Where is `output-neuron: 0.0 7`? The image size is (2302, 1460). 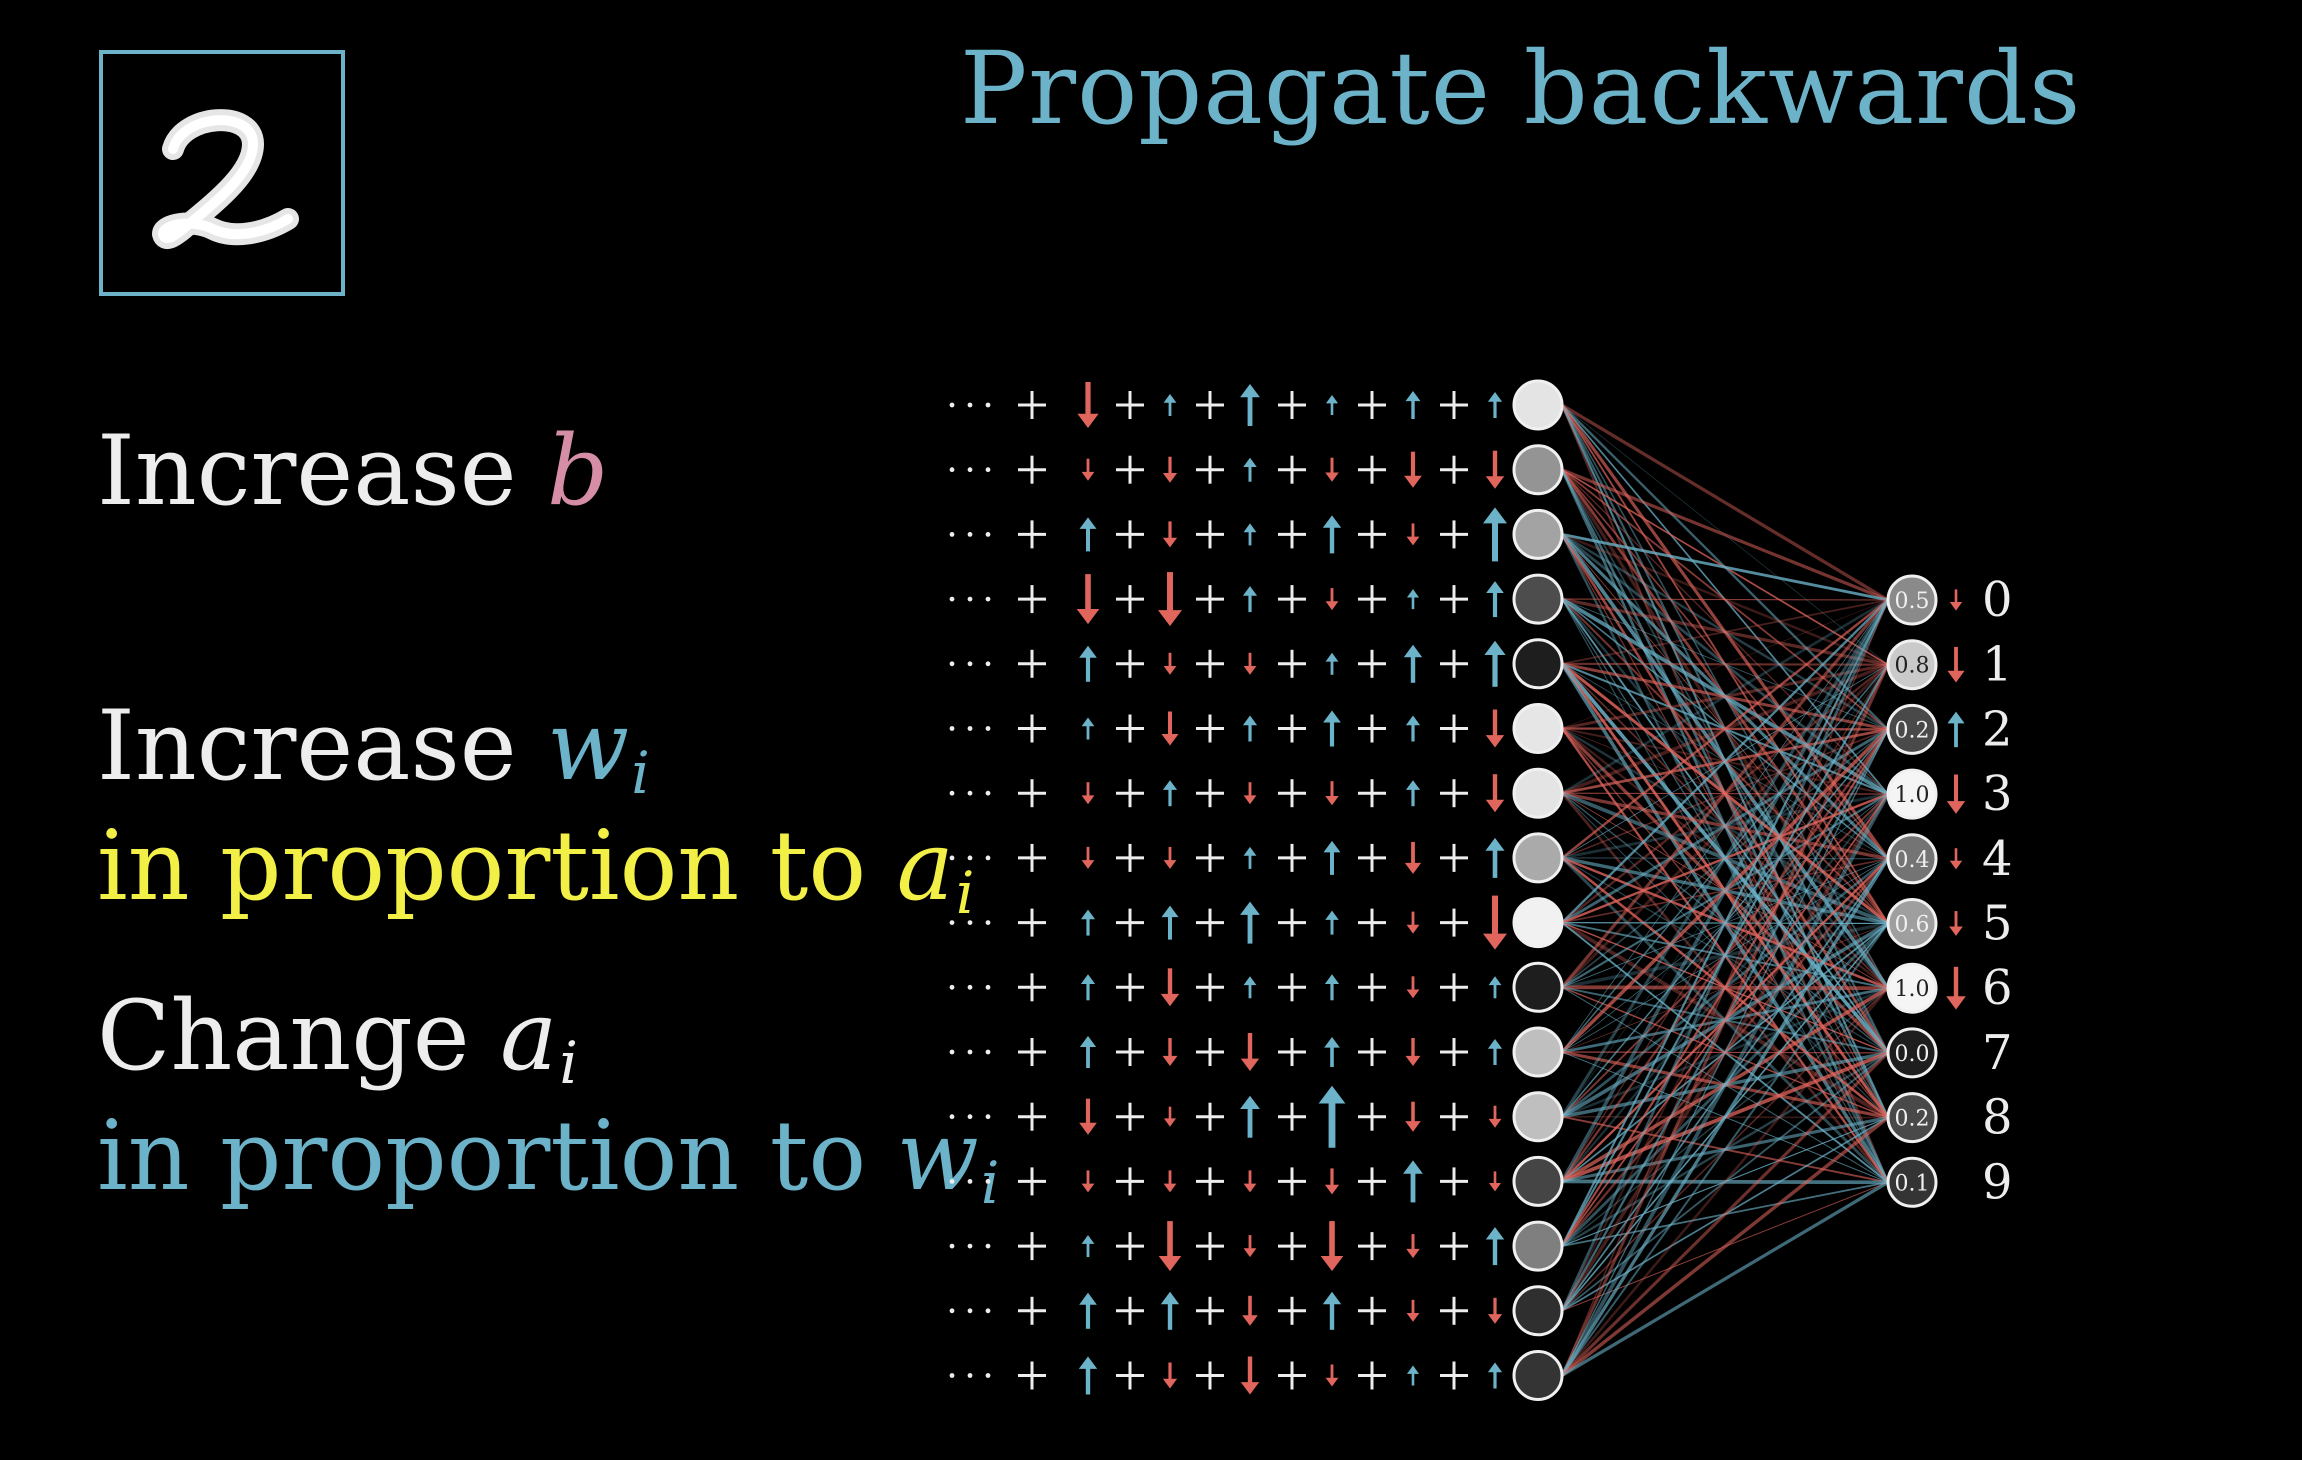 output-neuron: 0.0 7 is located at coordinates (1949, 1053).